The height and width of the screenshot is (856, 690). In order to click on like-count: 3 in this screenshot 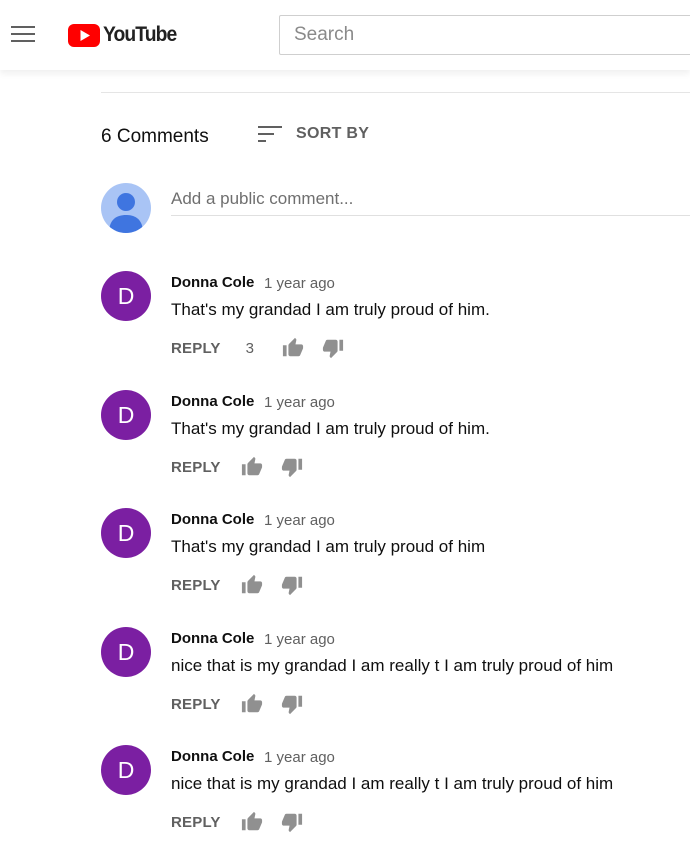, I will do `click(249, 348)`.